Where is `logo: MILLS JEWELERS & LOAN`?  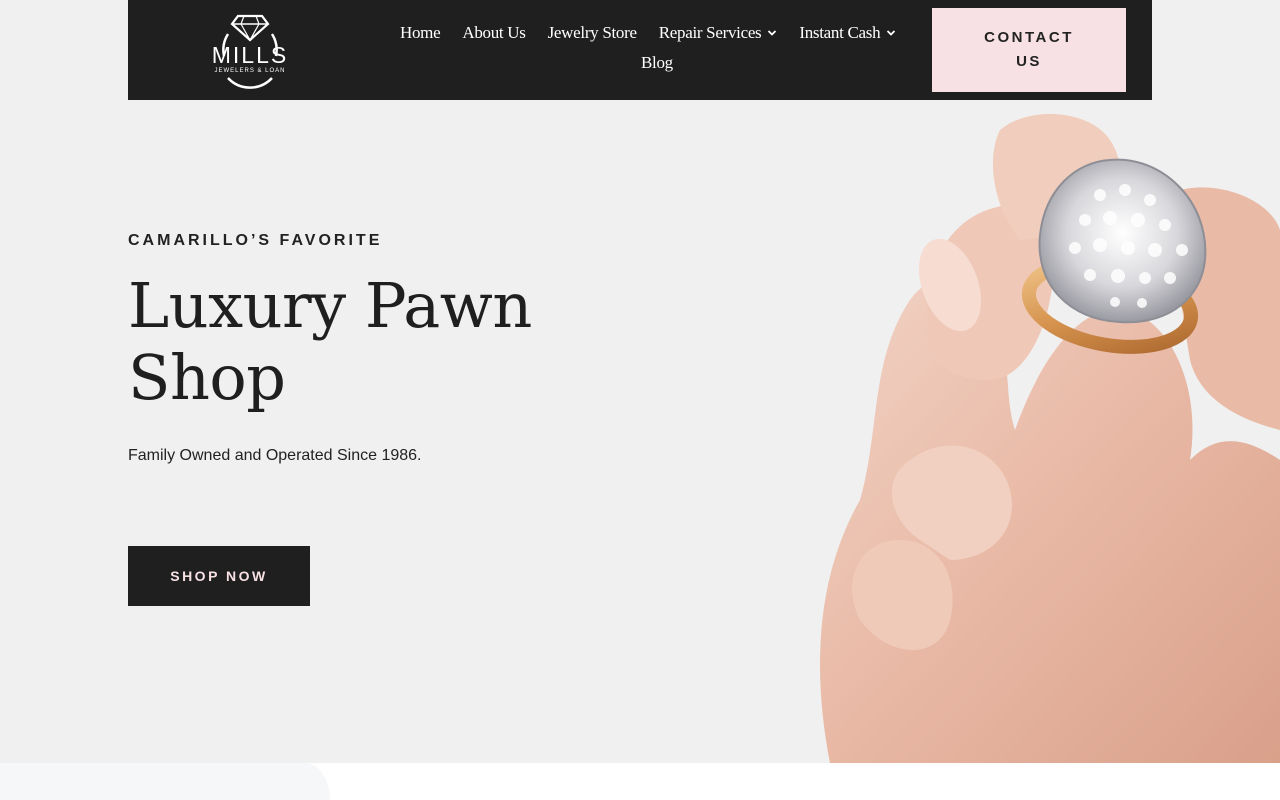 logo: MILLS JEWELERS & LOAN is located at coordinates (250, 50).